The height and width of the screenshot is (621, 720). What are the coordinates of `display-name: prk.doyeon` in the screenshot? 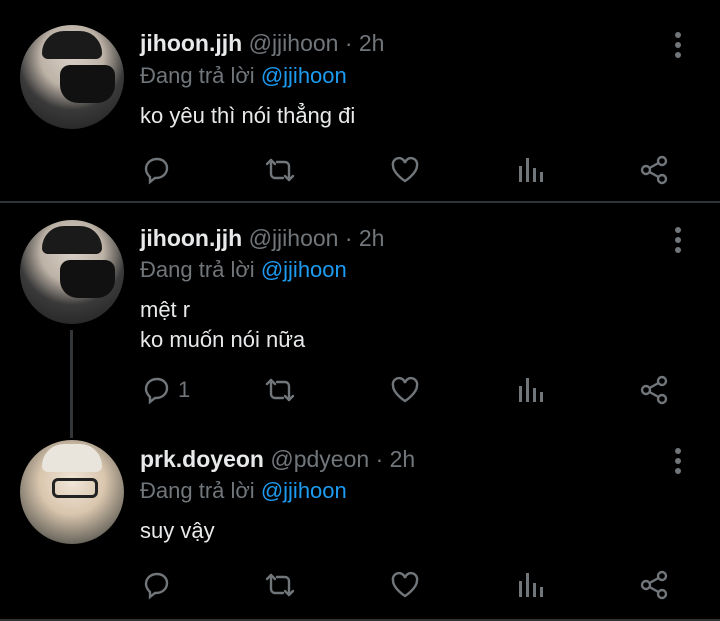 It's located at (202, 459).